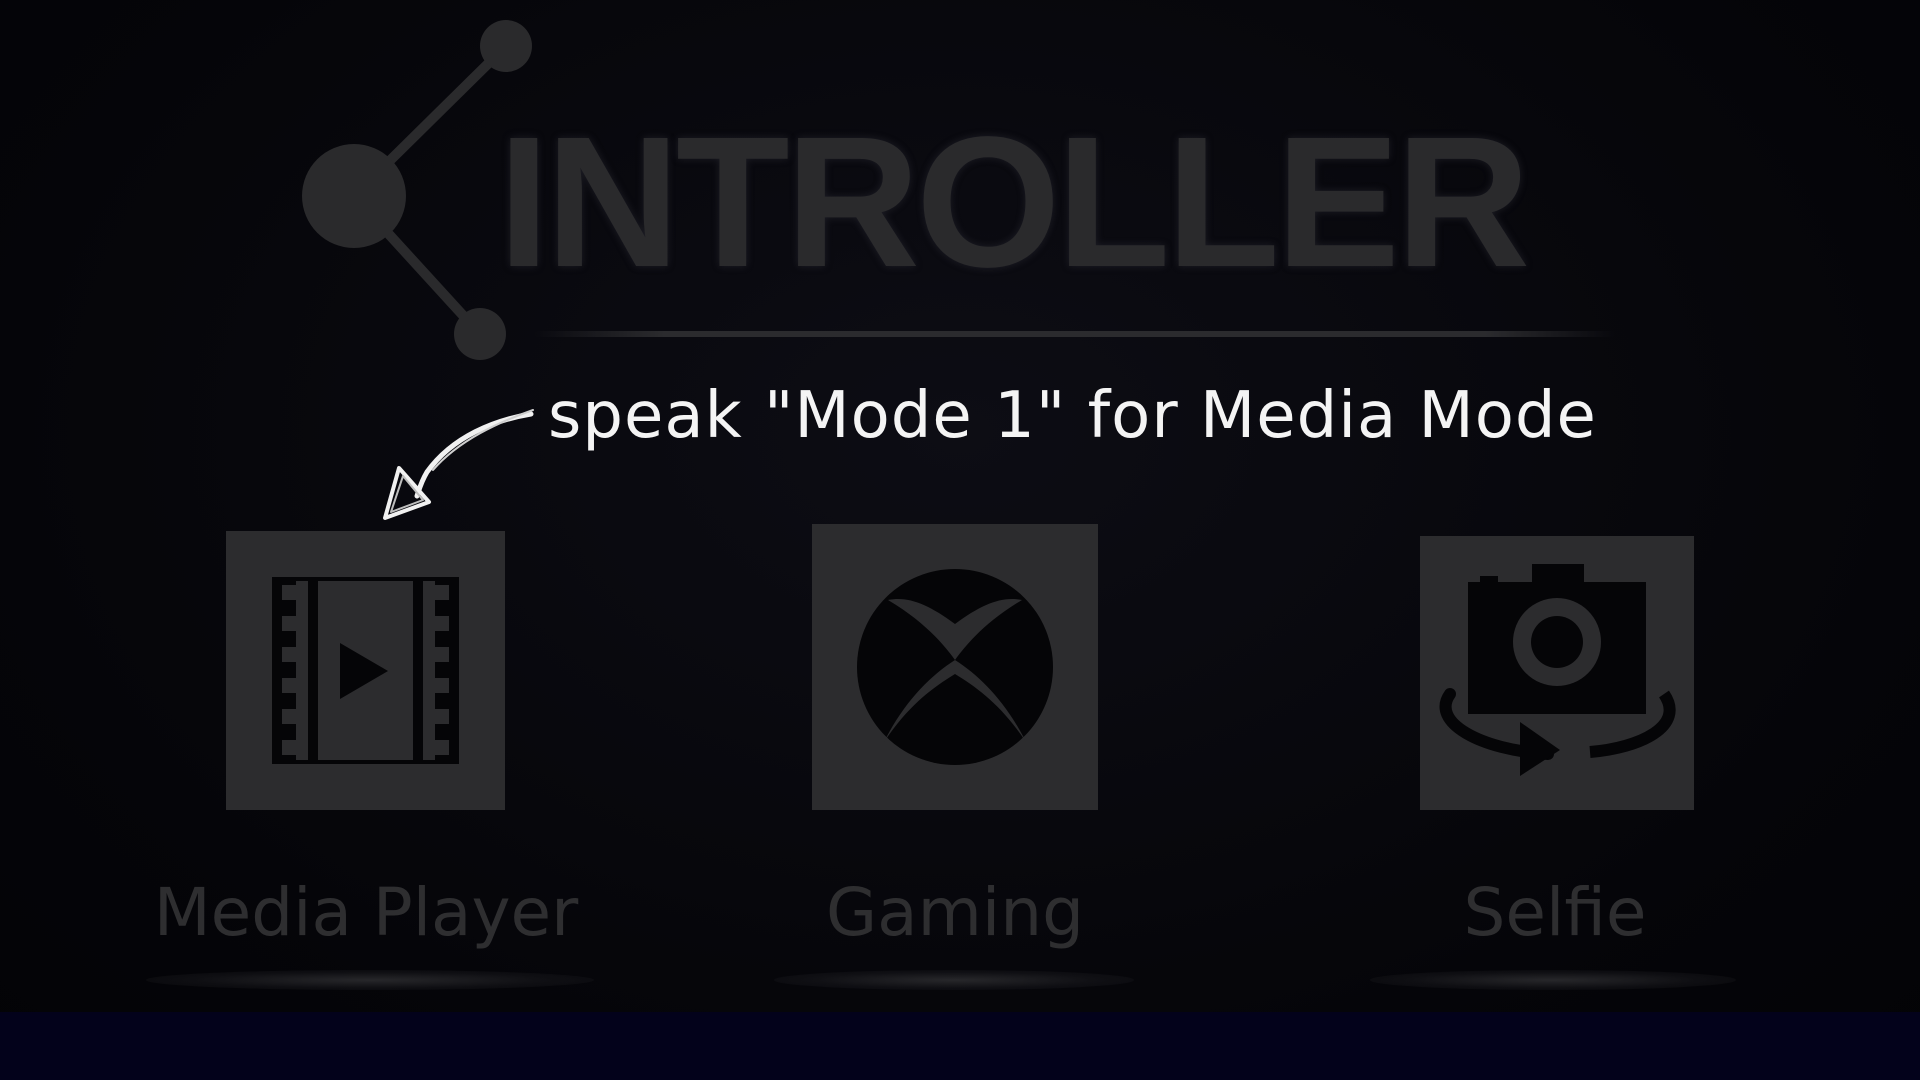 This screenshot has width=1920, height=1080. Describe the element at coordinates (954, 980) in the screenshot. I see `gaming-reflection` at that location.